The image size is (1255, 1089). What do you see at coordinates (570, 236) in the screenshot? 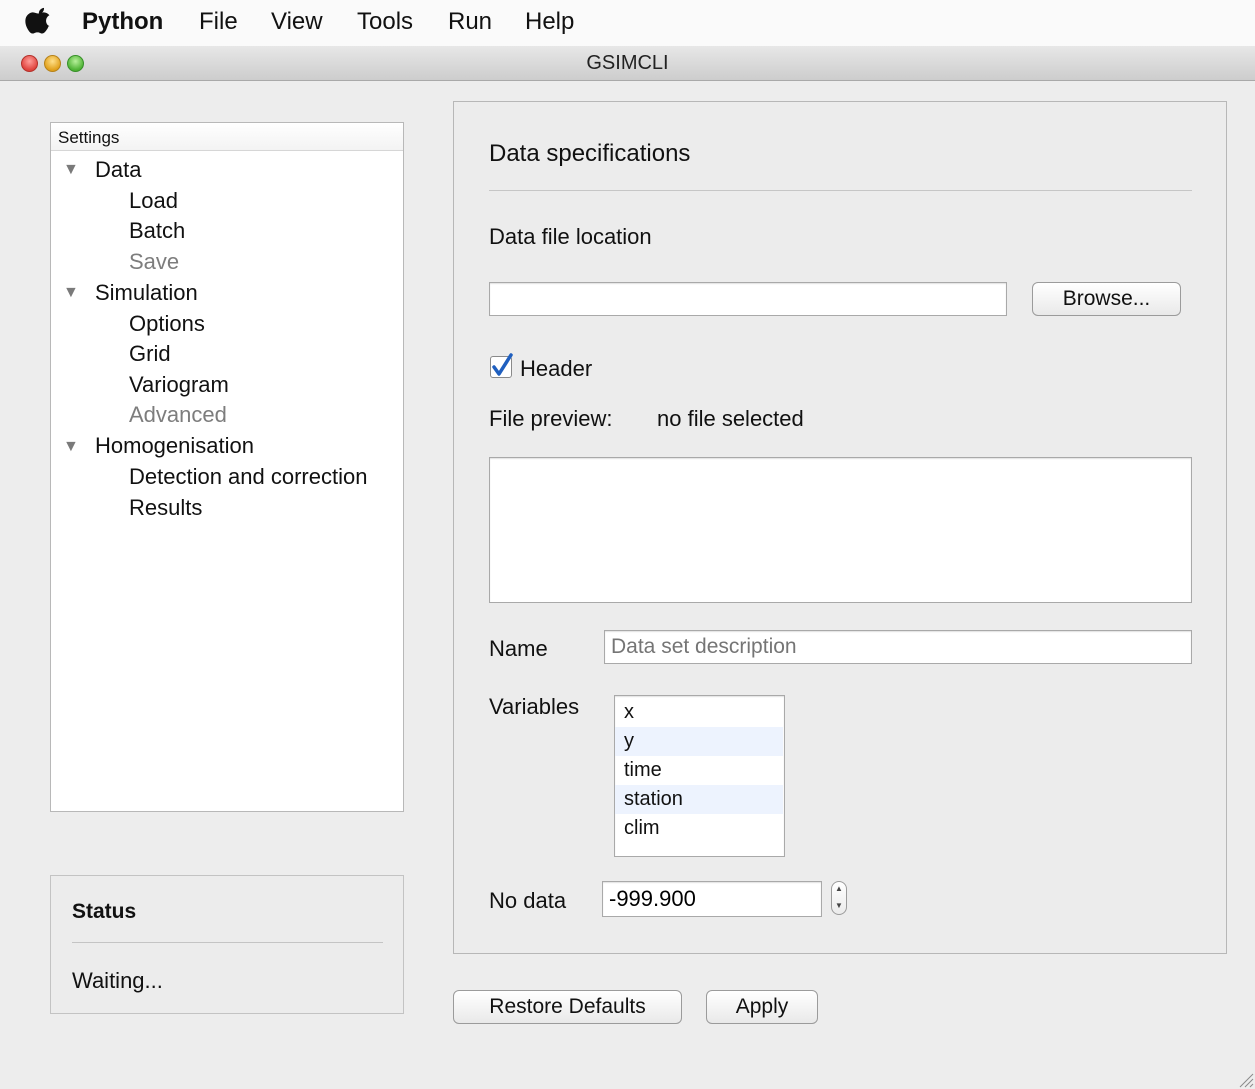
I see `data-file-location-label: Data file location` at bounding box center [570, 236].